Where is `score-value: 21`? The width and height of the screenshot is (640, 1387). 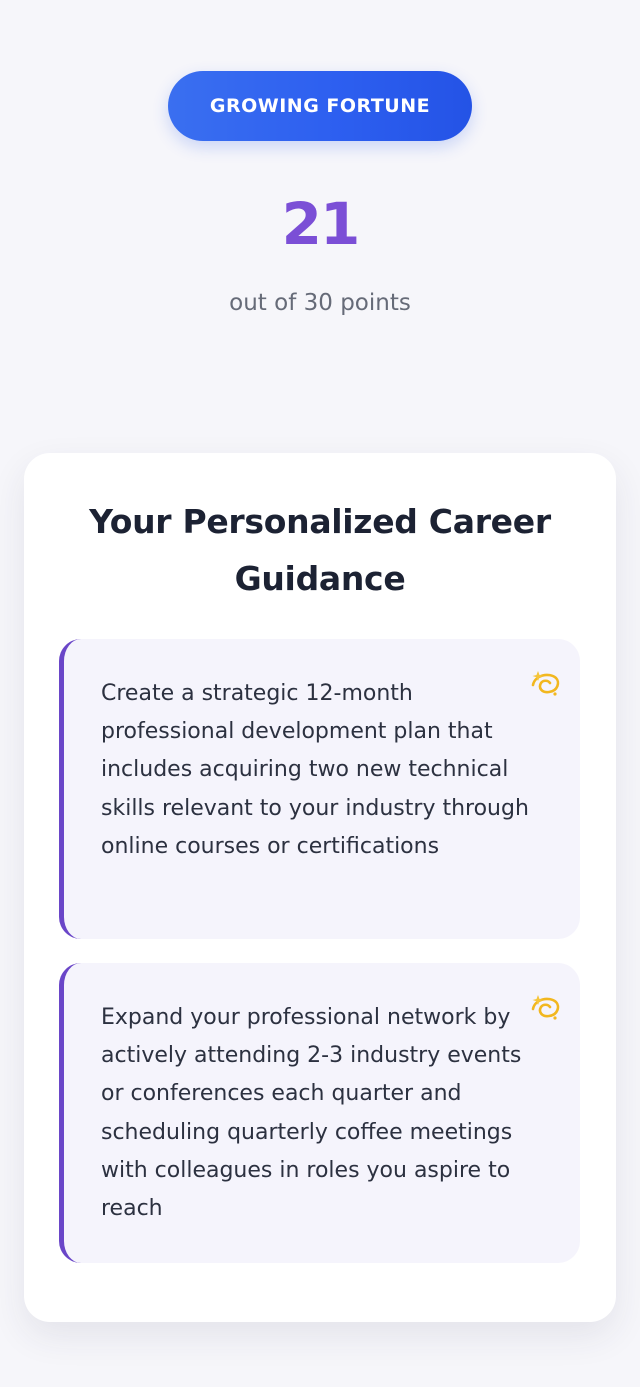
score-value: 21 is located at coordinates (321, 224).